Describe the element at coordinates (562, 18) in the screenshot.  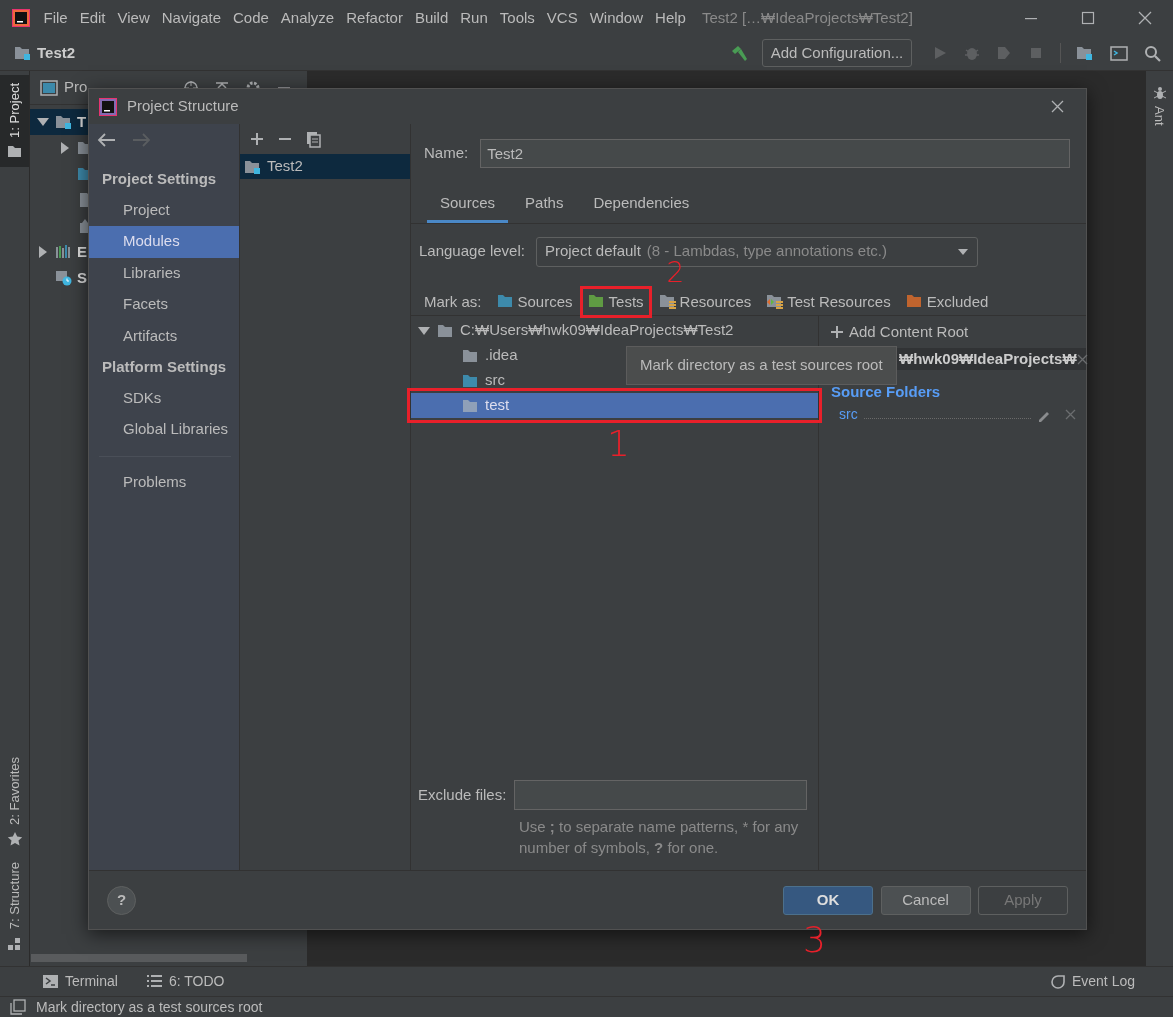
I see `menu-item: VCS` at that location.